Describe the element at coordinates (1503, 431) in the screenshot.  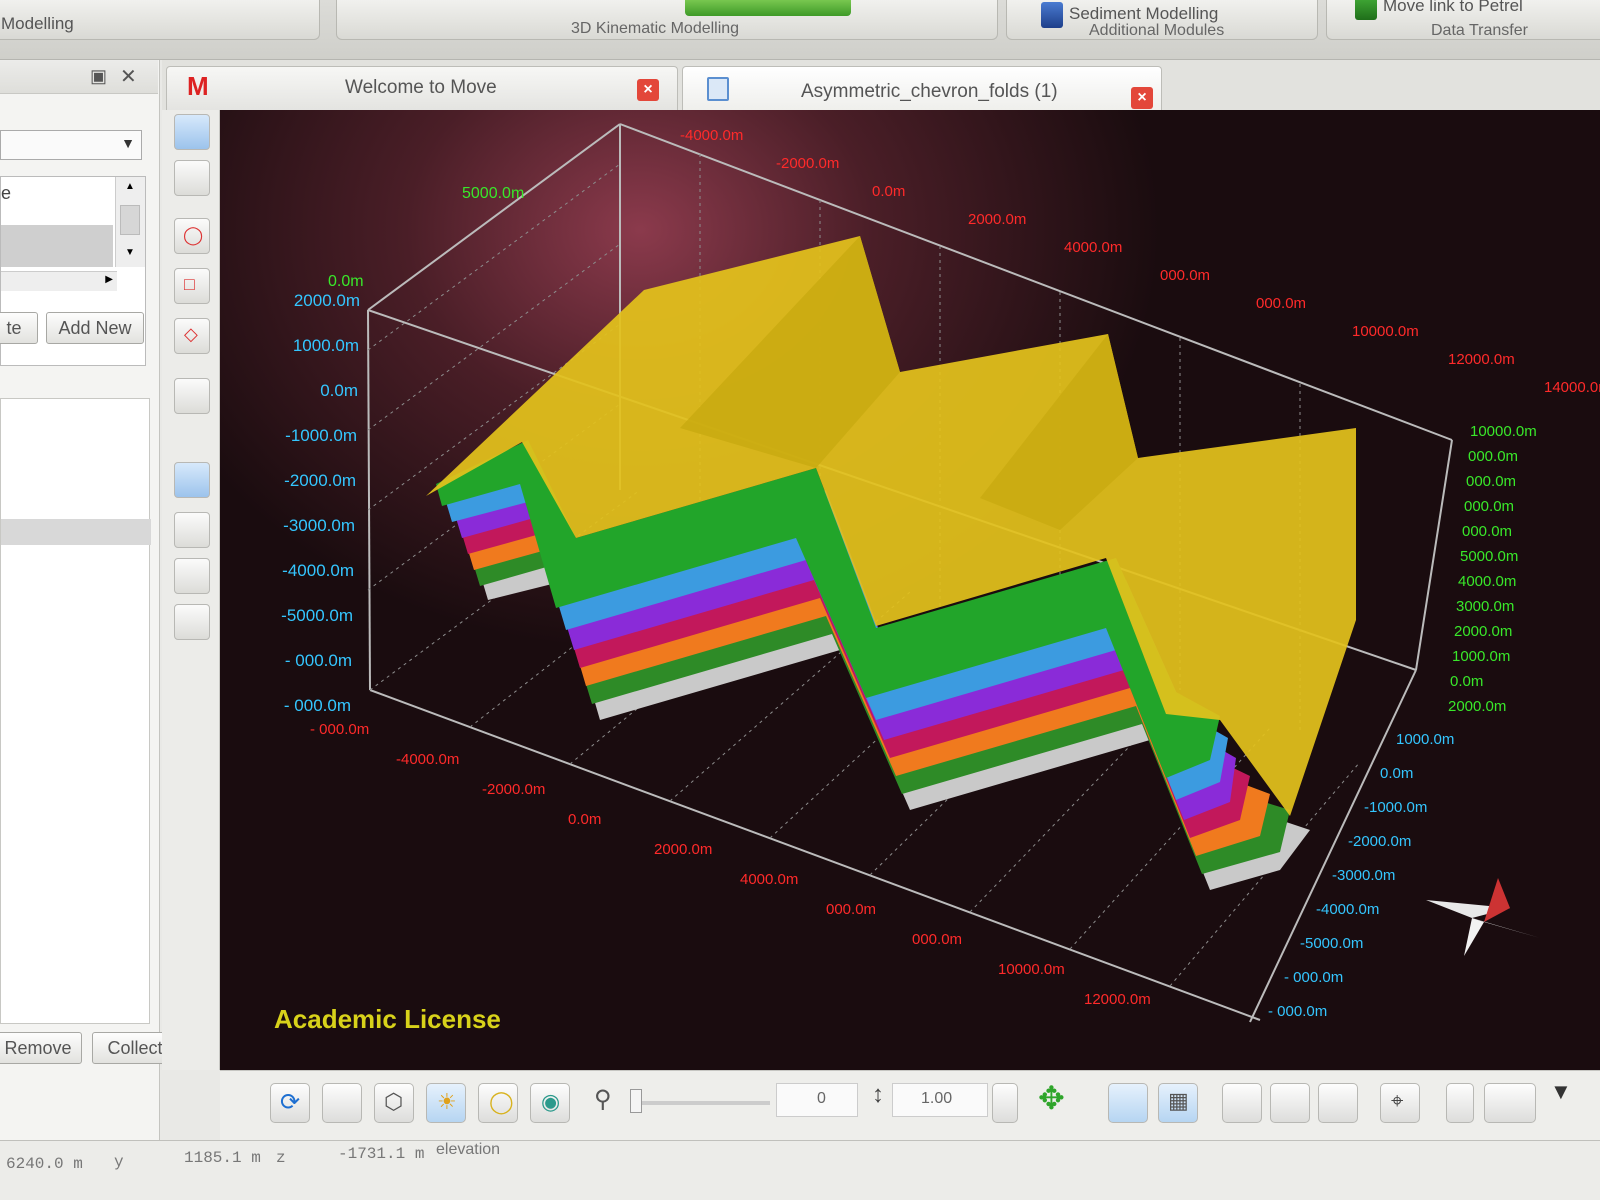
I see `right-green-tick: 10000.0m` at that location.